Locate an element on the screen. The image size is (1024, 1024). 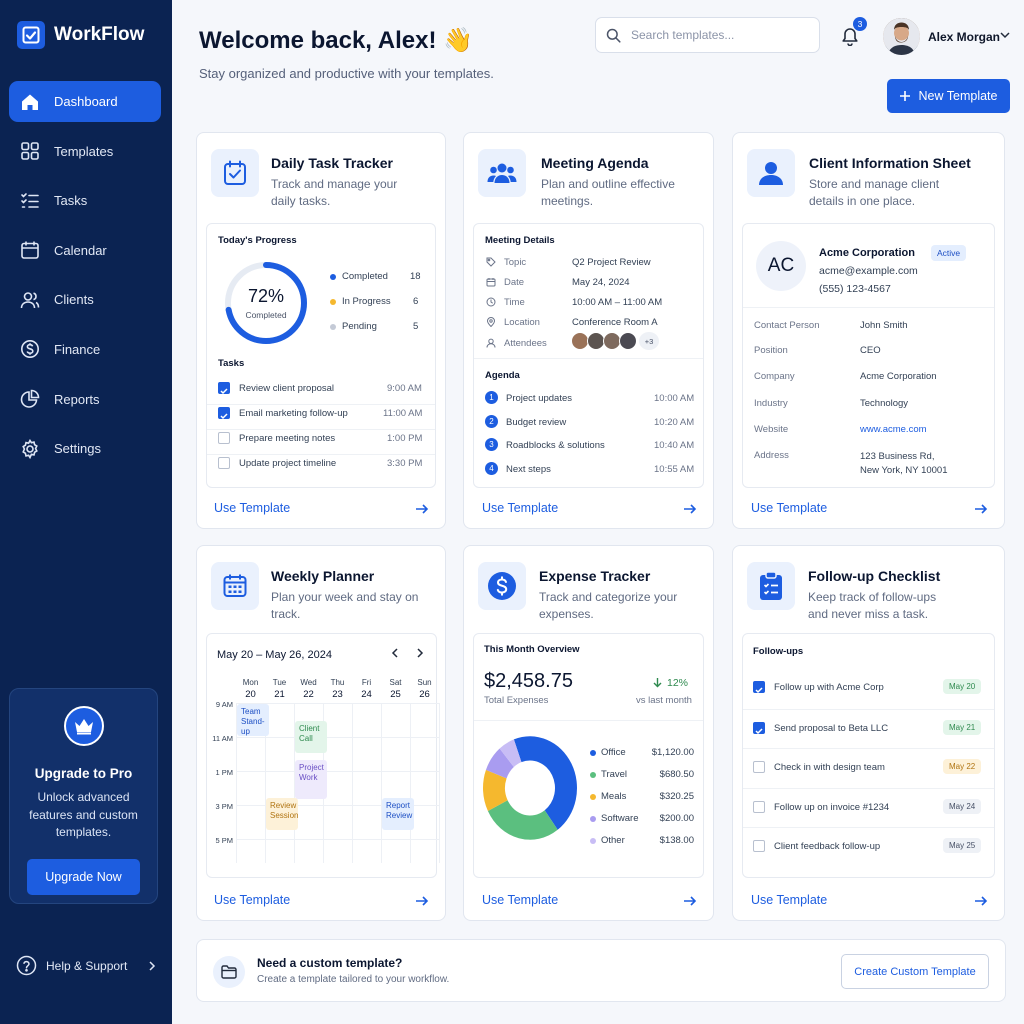
page-title: Welcome back, Alex! 👋 is located at coordinates (336, 40).